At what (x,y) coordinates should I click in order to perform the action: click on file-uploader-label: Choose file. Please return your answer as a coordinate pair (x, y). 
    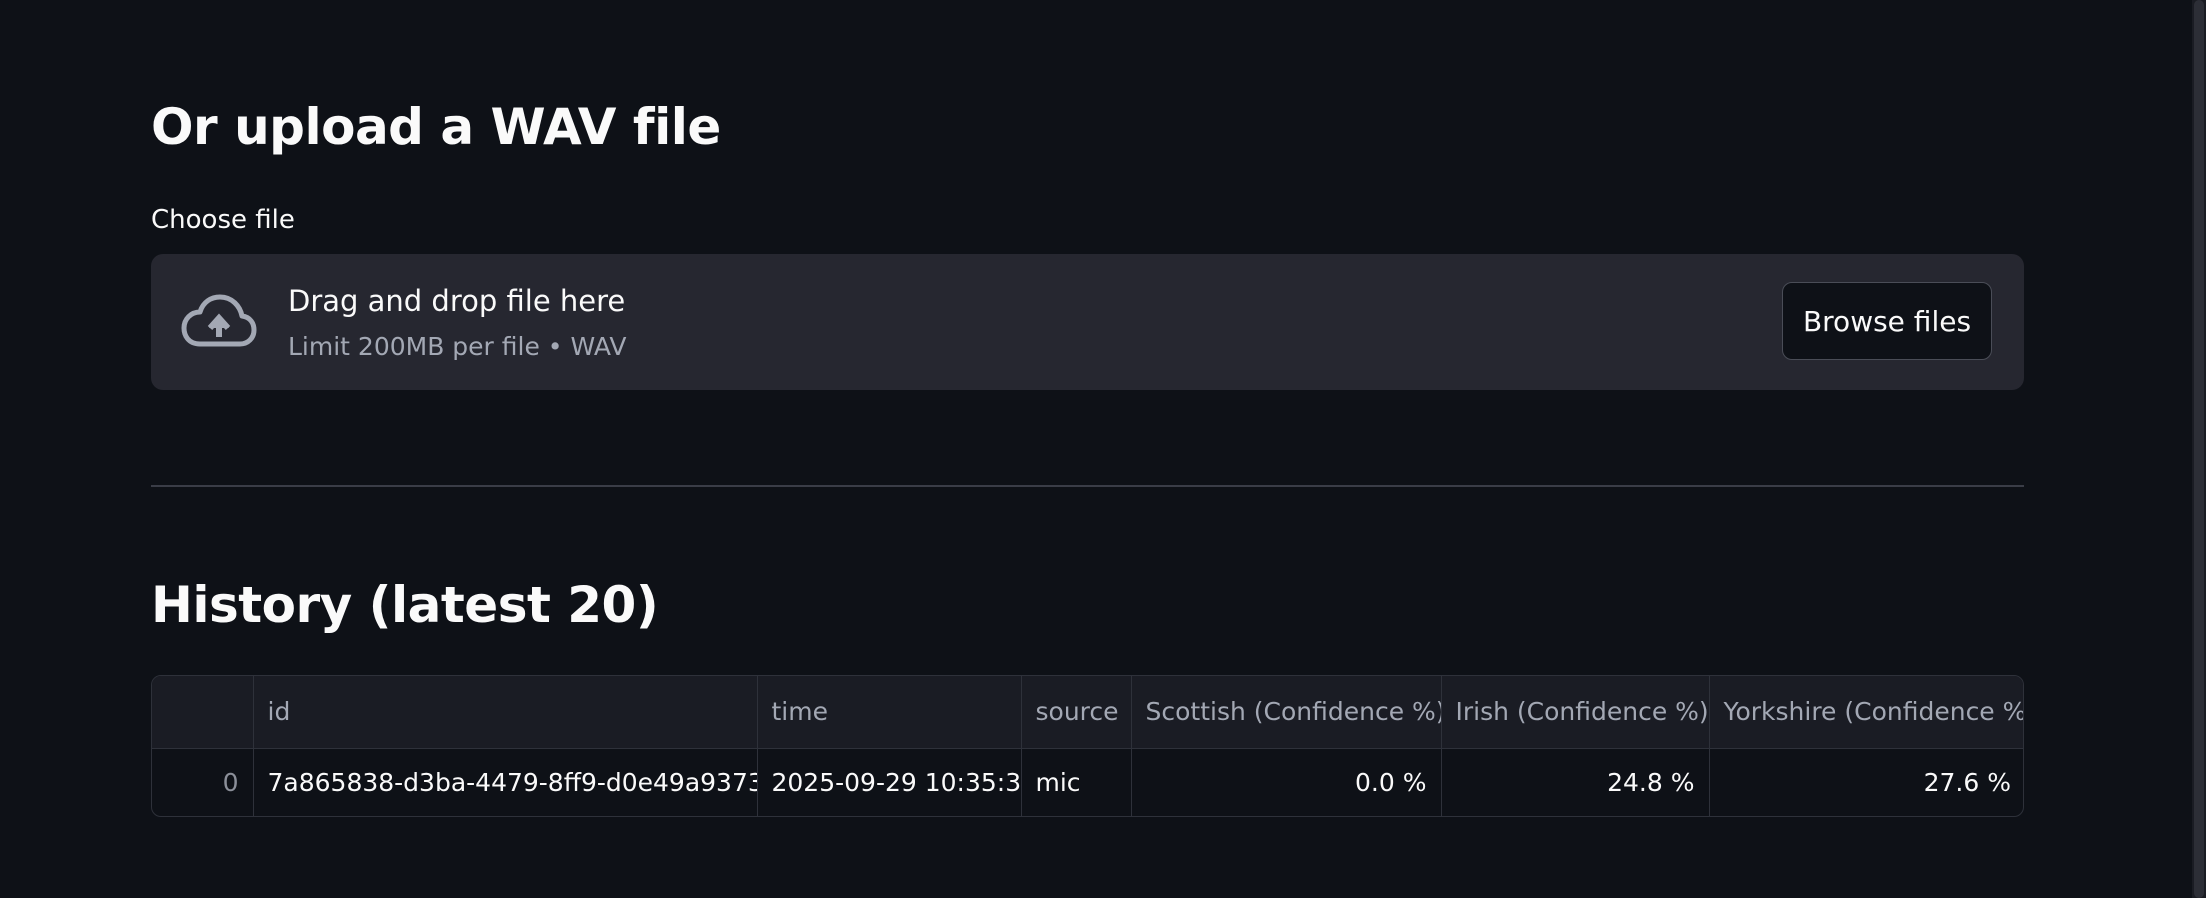
    Looking at the image, I should click on (223, 220).